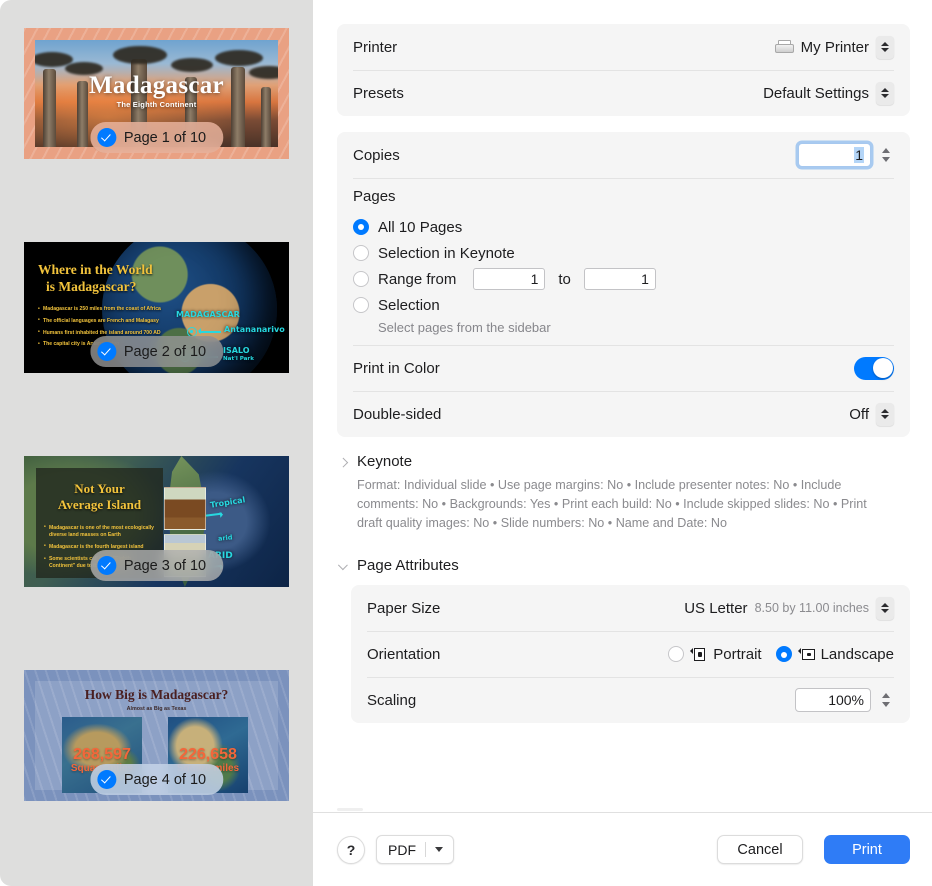 The height and width of the screenshot is (886, 932). I want to click on printer-value: My Printer, so click(834, 47).